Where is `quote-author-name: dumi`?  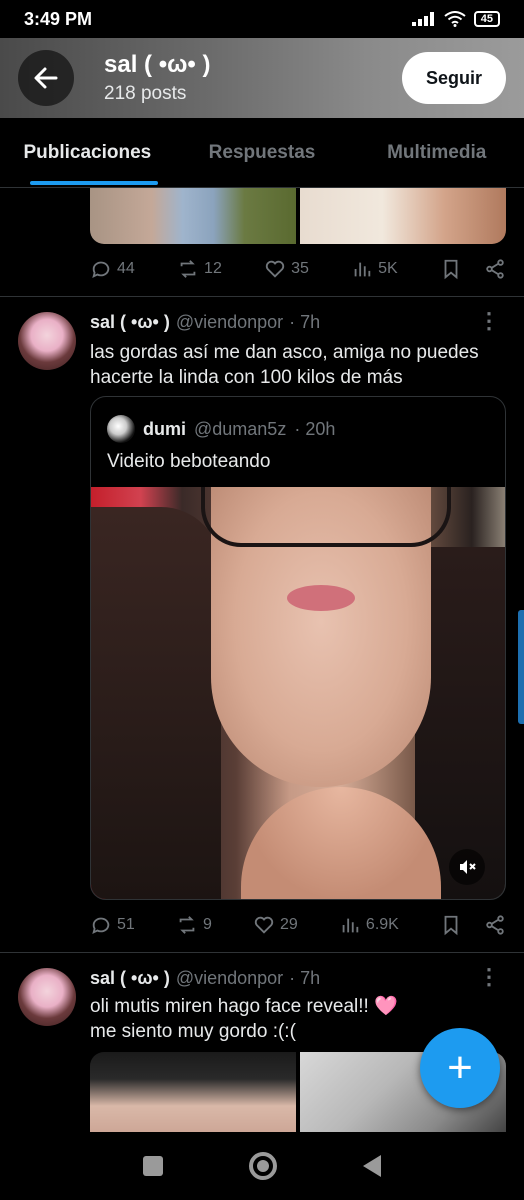 quote-author-name: dumi is located at coordinates (164, 428).